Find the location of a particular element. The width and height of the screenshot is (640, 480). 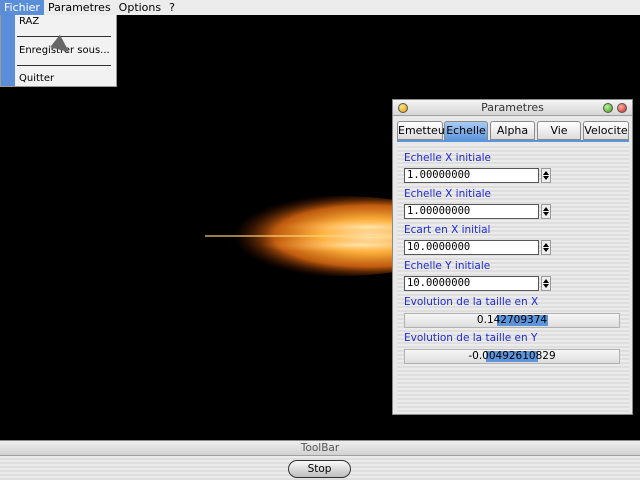

slider-label: Evolution de la taille en X is located at coordinates (471, 302).